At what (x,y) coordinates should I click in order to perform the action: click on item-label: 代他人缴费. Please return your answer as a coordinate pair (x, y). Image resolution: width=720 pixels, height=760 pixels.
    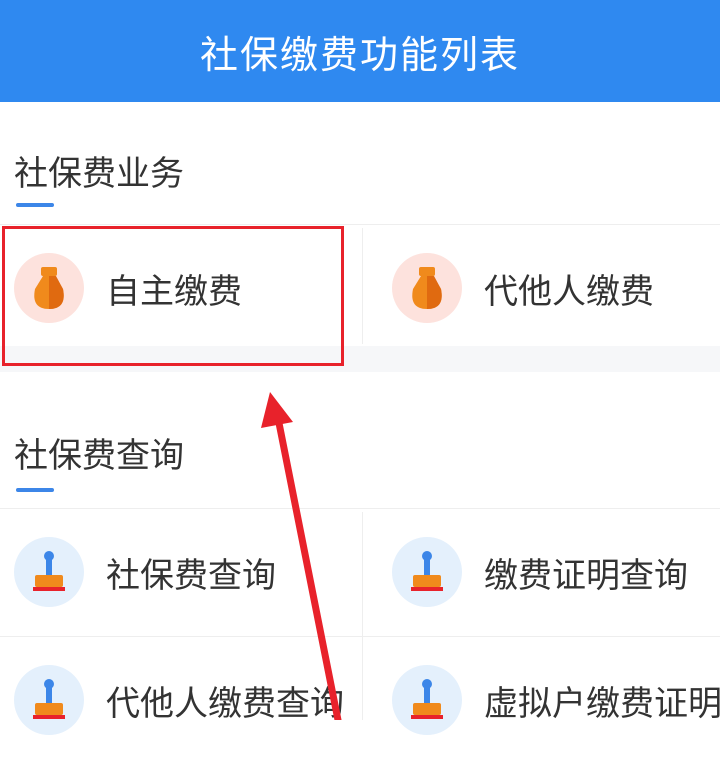
    Looking at the image, I should click on (569, 291).